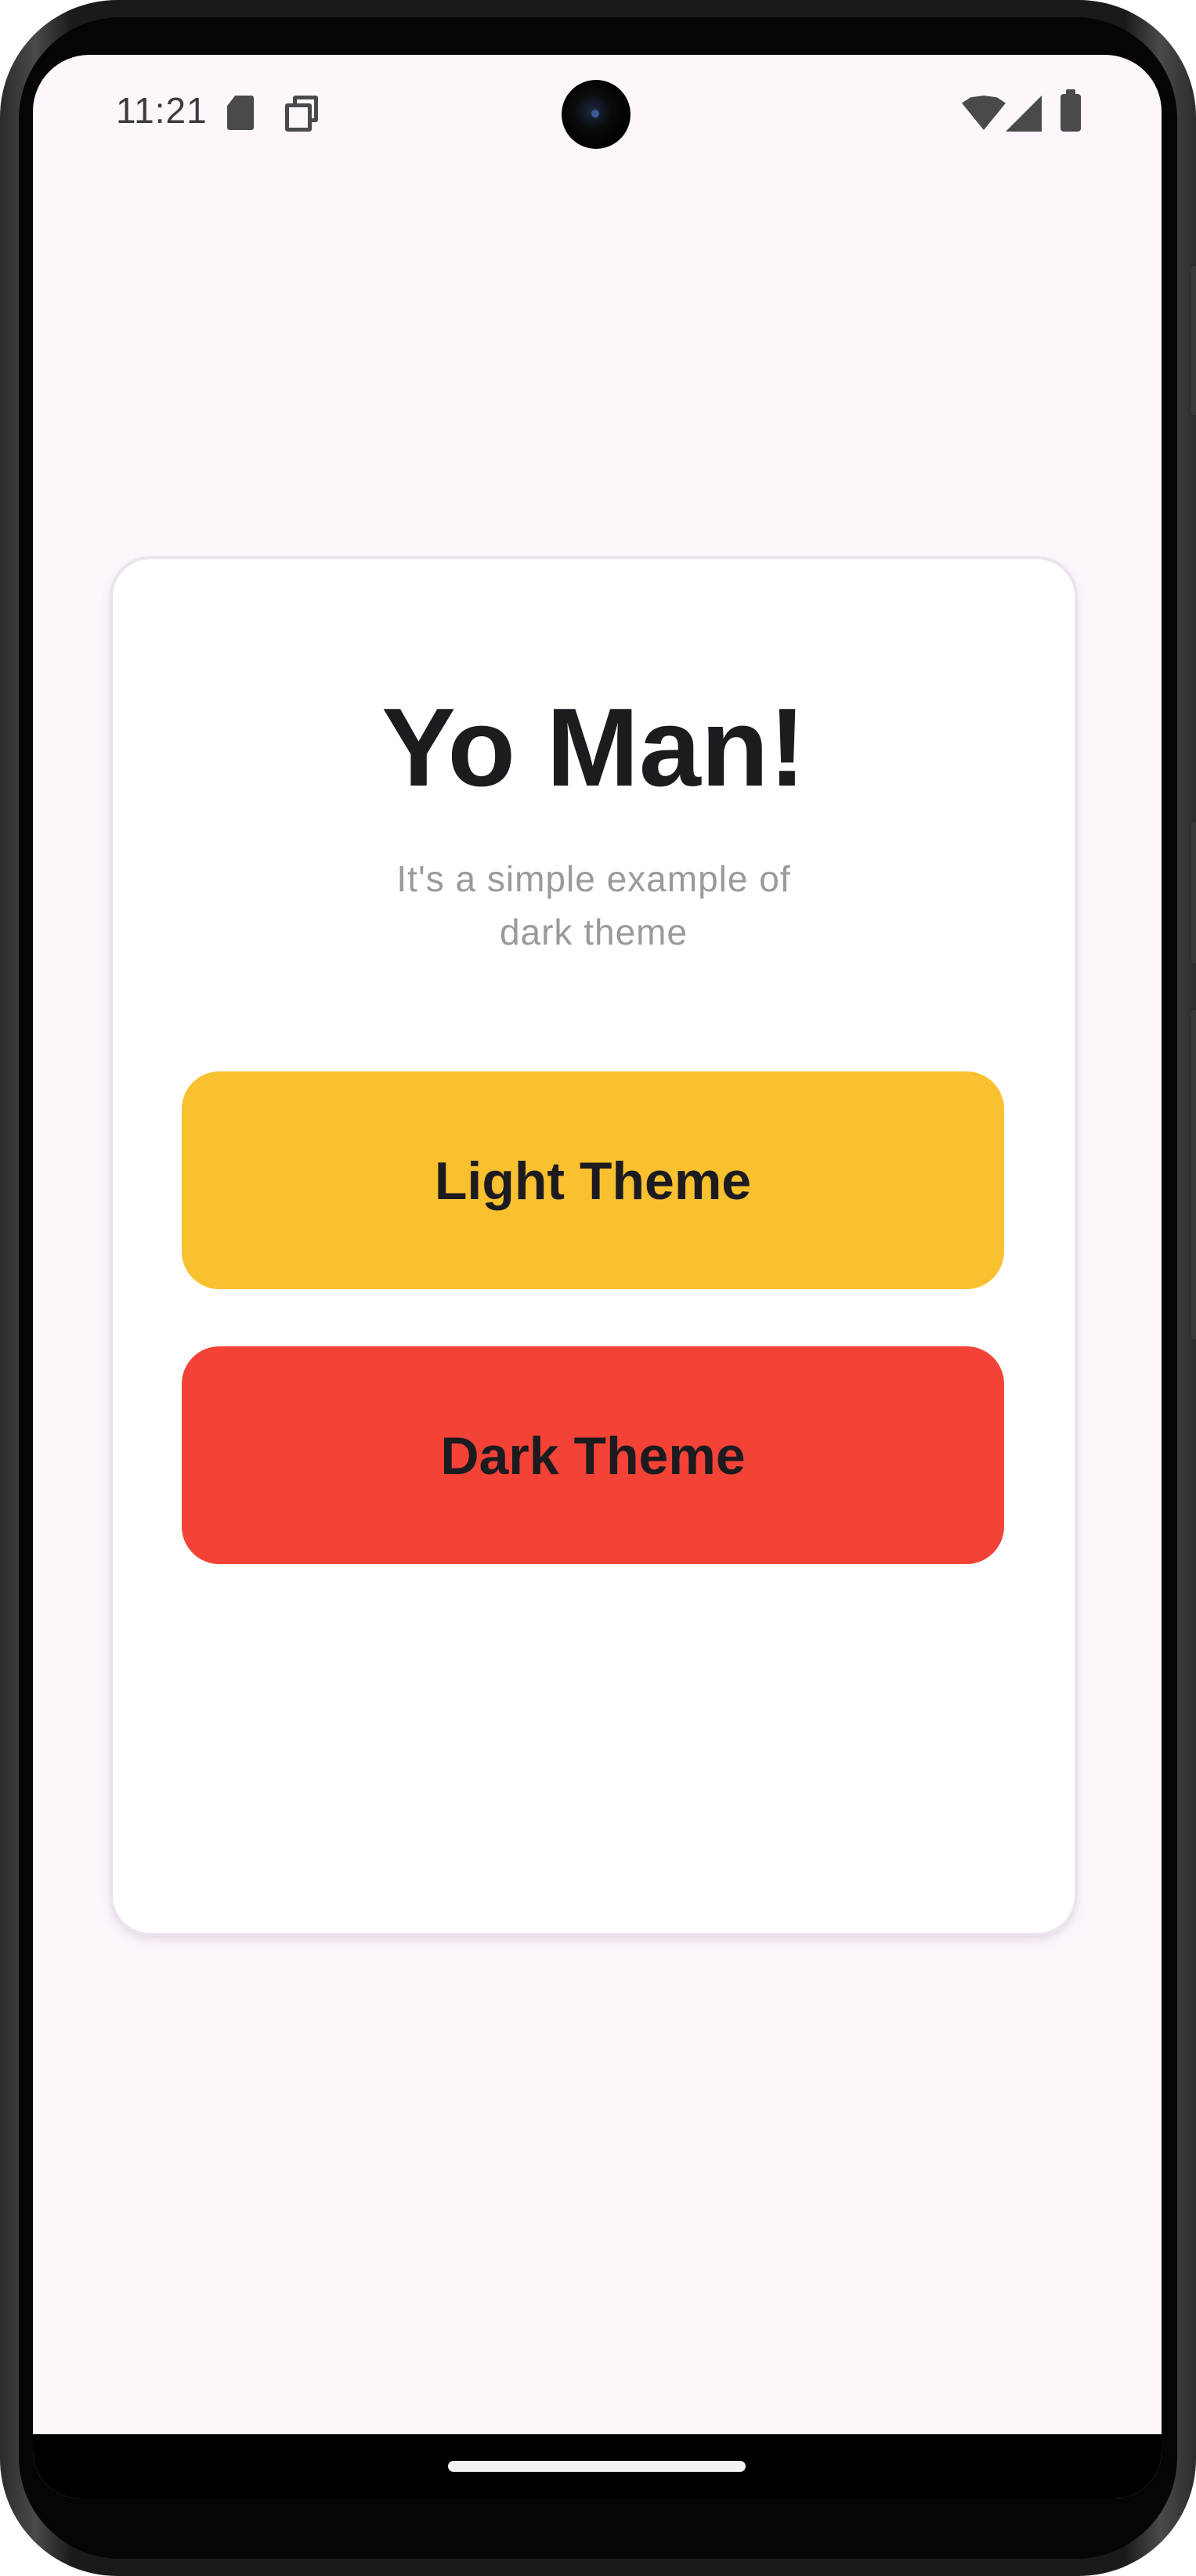 The width and height of the screenshot is (1196, 2576). What do you see at coordinates (593, 1180) in the screenshot?
I see `light-theme-button: Light Theme` at bounding box center [593, 1180].